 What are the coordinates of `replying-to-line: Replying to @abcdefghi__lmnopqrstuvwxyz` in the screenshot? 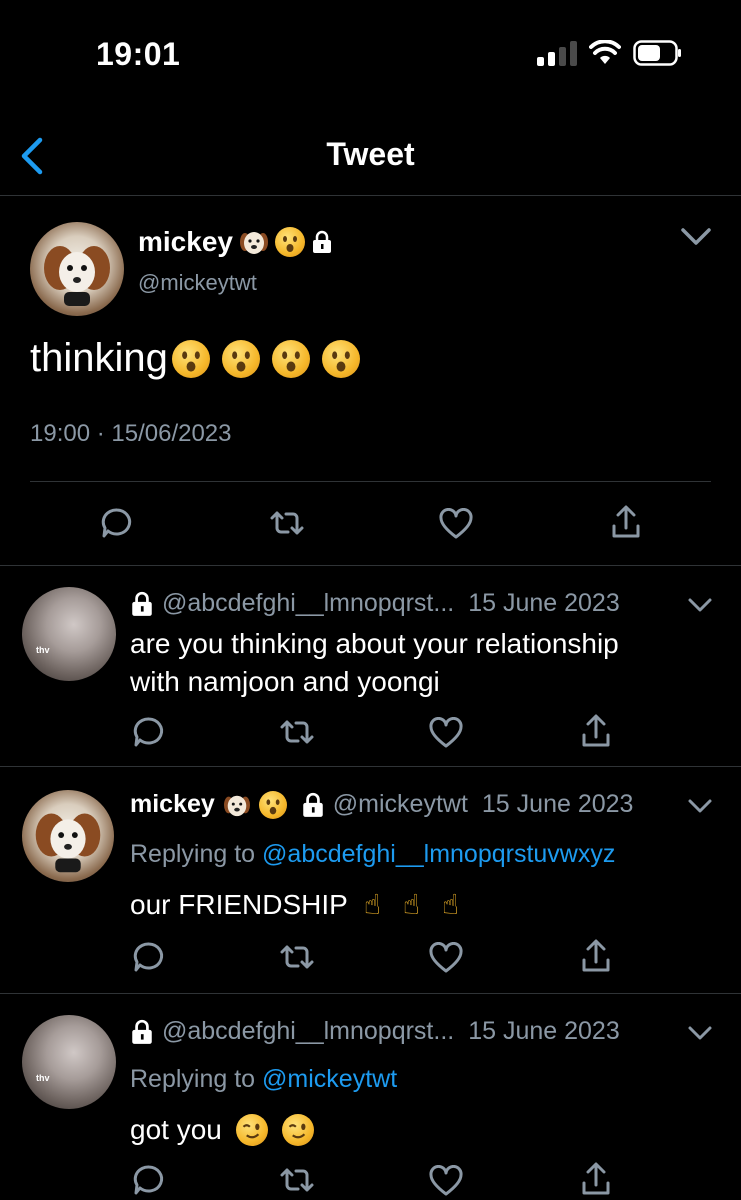 It's located at (372, 854).